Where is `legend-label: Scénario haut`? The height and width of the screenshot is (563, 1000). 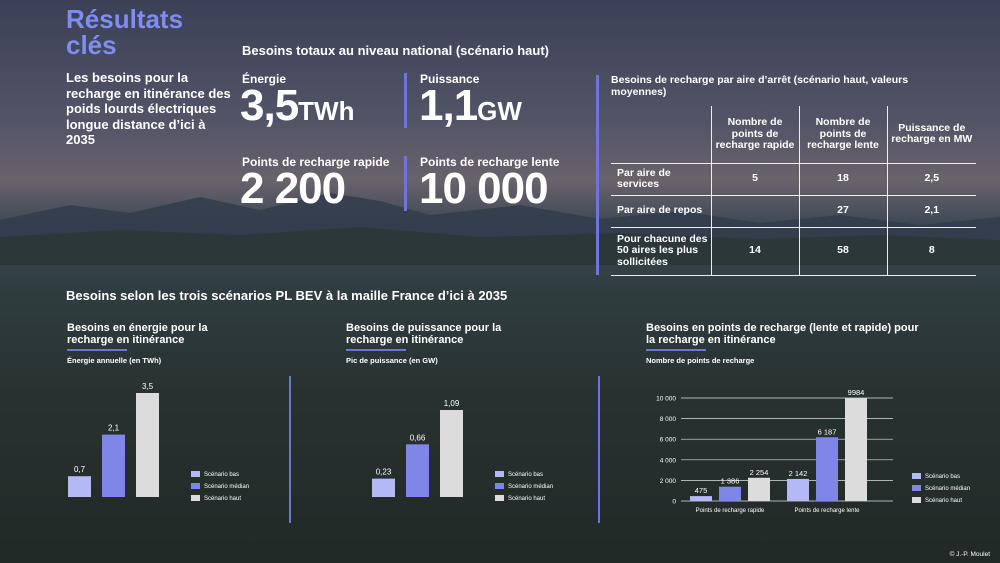 legend-label: Scénario haut is located at coordinates (943, 501).